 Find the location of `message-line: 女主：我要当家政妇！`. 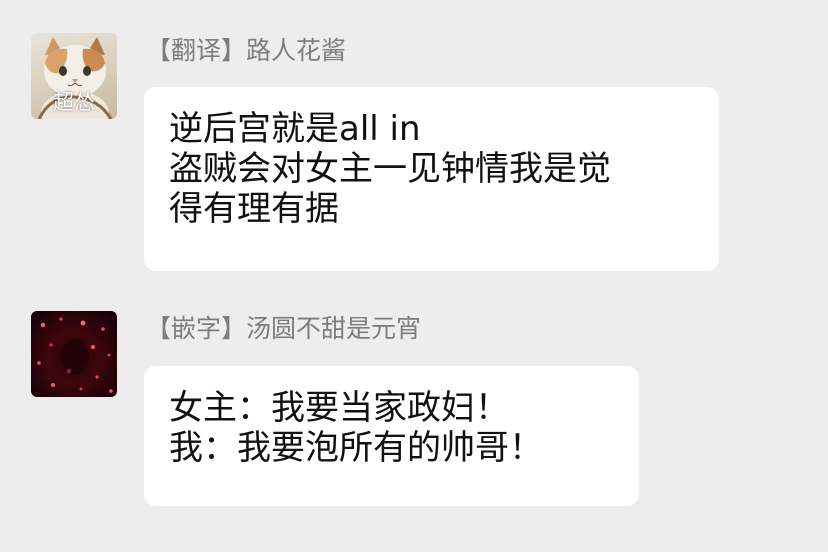

message-line: 女主：我要当家政妇！ is located at coordinates (339, 408).